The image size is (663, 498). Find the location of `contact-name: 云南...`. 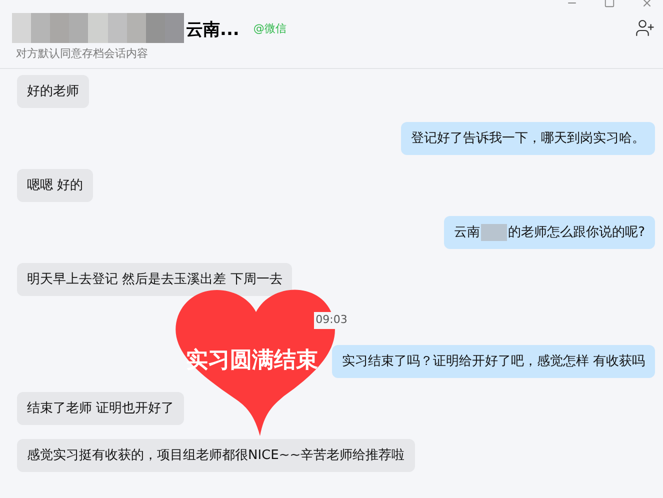

contact-name: 云南... is located at coordinates (213, 30).